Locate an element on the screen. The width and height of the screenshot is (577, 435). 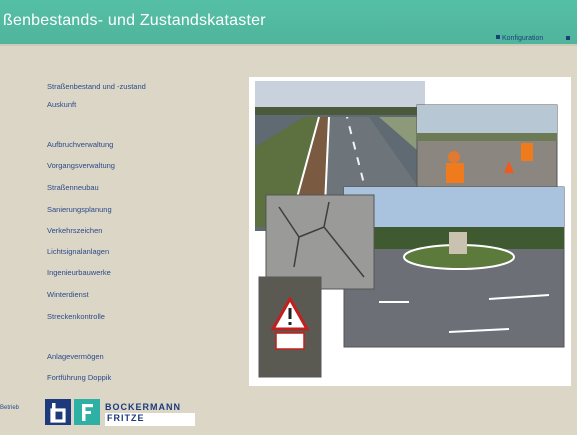
nav-item-fortfuehrung-doppik: Fortführung Doppik is located at coordinates (79, 377).